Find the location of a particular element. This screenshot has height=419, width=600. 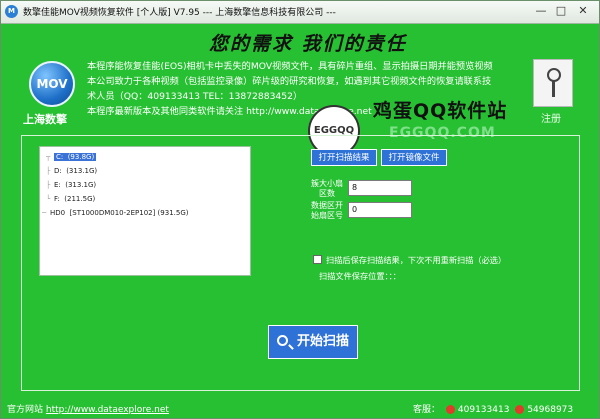

qq-number-2: 54968973 is located at coordinates (550, 410).